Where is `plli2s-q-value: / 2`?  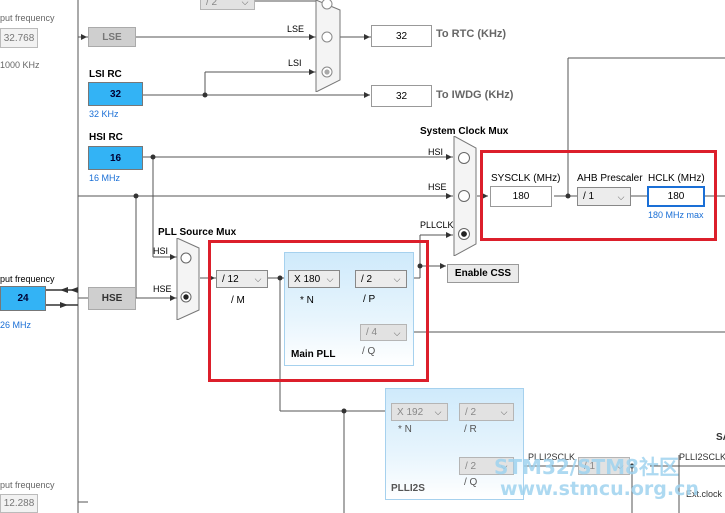 plli2s-q-value: / 2 is located at coordinates (471, 466).